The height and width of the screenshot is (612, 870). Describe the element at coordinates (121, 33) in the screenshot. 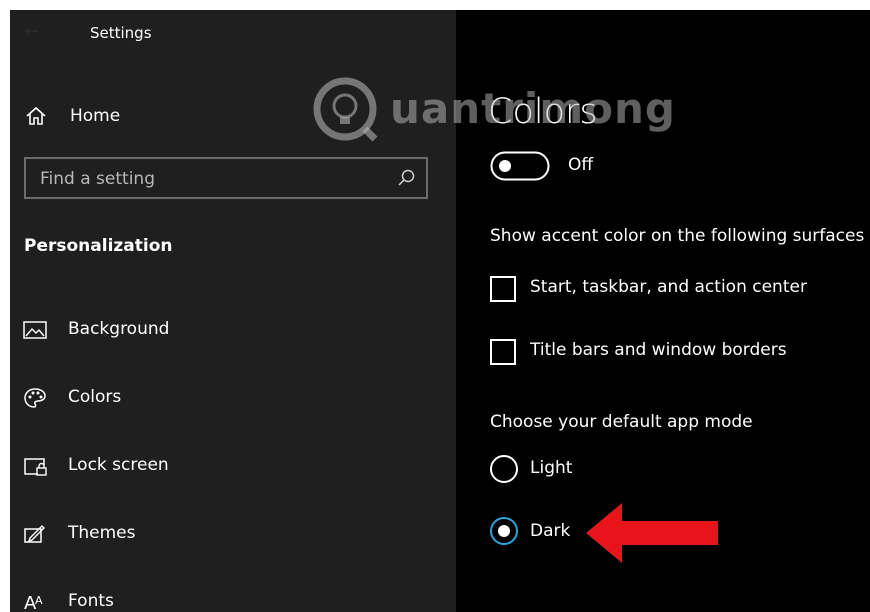

I see `window-title: Settings` at that location.